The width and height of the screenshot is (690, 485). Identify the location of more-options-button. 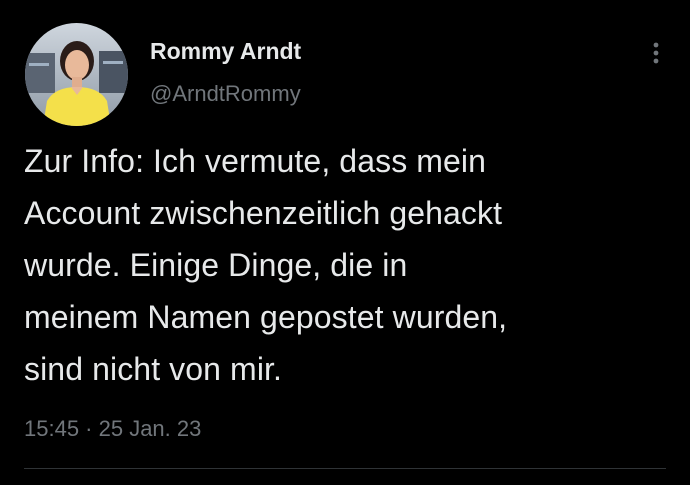
(656, 53).